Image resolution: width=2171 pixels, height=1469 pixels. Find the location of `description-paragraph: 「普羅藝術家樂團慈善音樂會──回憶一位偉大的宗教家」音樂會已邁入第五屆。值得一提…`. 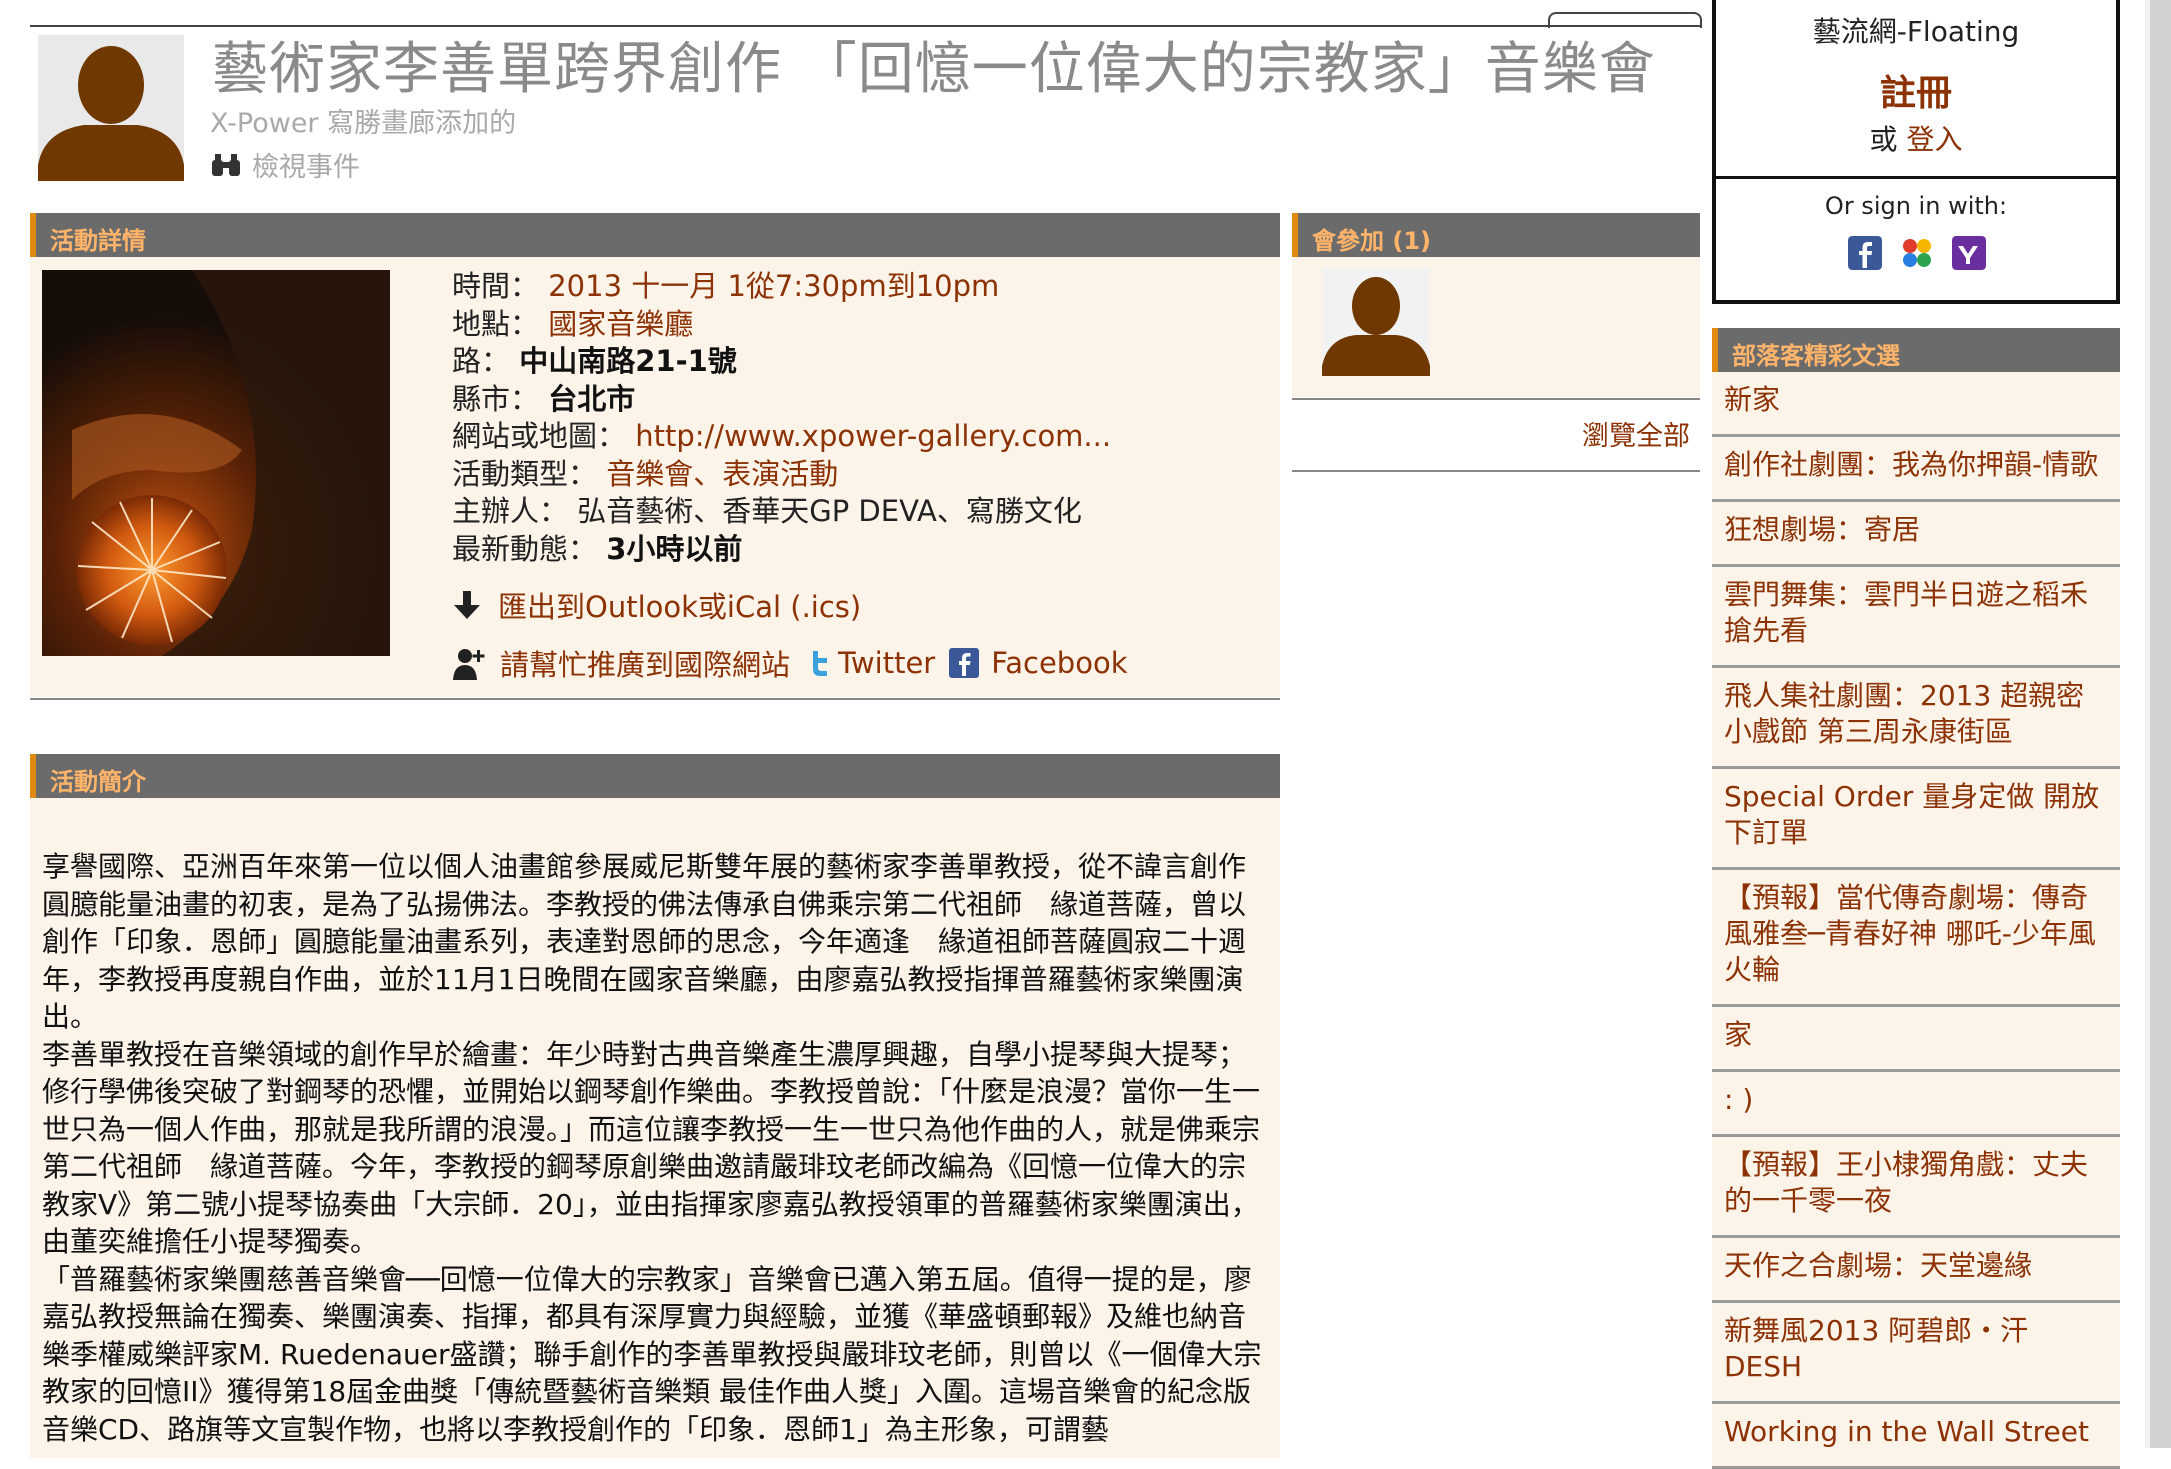

description-paragraph: 「普羅藝術家樂團慈善音樂會──回憶一位偉大的宗教家」音樂會已邁入第五屆。值得一提… is located at coordinates (652, 1354).